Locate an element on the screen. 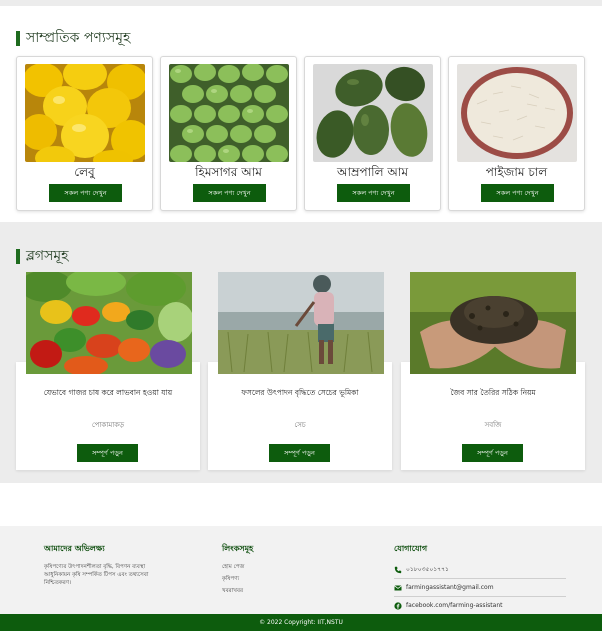 Image resolution: width=602 pixels, height=631 pixels. contact-phone: ০১৮০৩৫০১৭৭১ is located at coordinates (484, 569).